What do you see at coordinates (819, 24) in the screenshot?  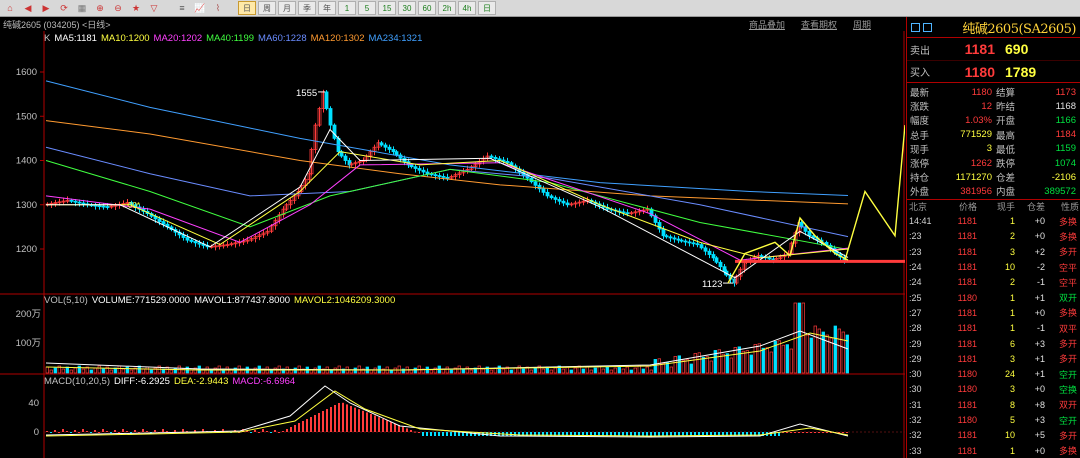 I see `view-options-link: 查看期权` at bounding box center [819, 24].